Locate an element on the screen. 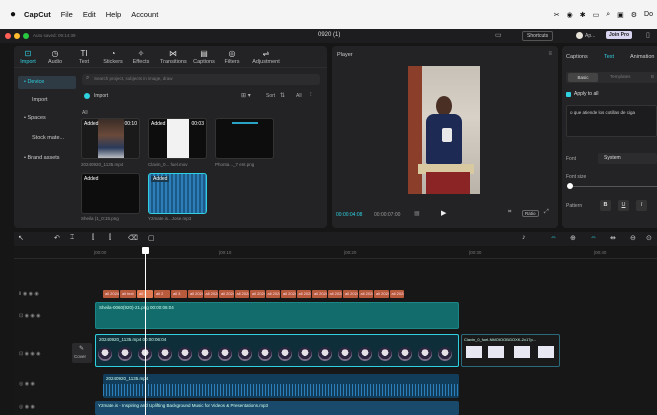 Image resolution: width=657 pixels, height=415 pixels. tab-captions-props: Captions is located at coordinates (577, 57).